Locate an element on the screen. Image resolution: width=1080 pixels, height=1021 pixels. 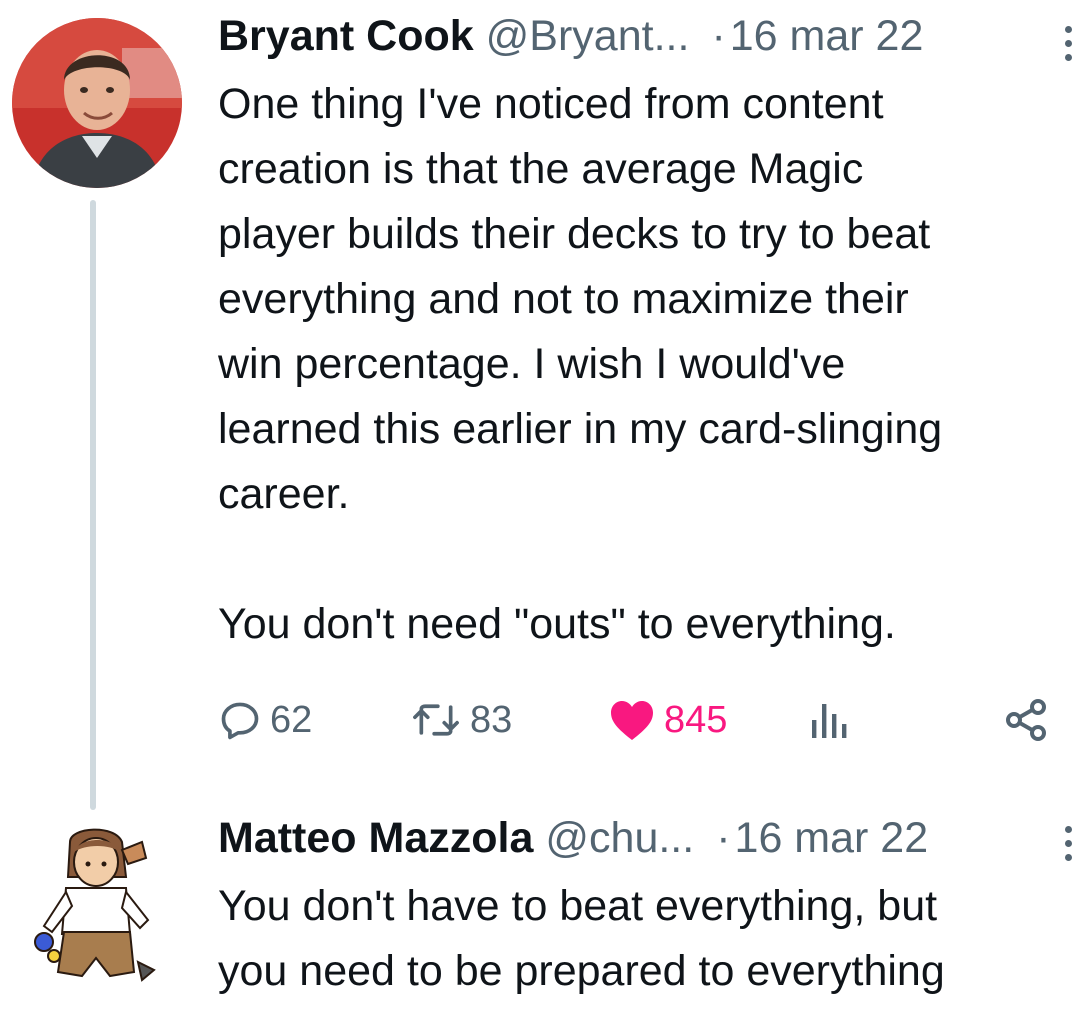
tweet-header: Matteo Mazzola @chu... · 16 mar 22 is located at coordinates (573, 839).